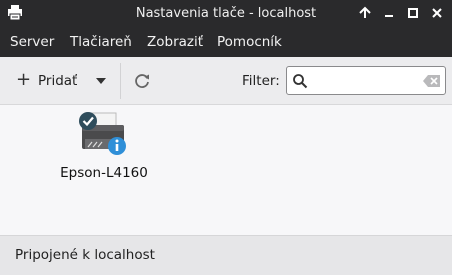 This screenshot has height=275, width=452. I want to click on filter-field, so click(366, 80).